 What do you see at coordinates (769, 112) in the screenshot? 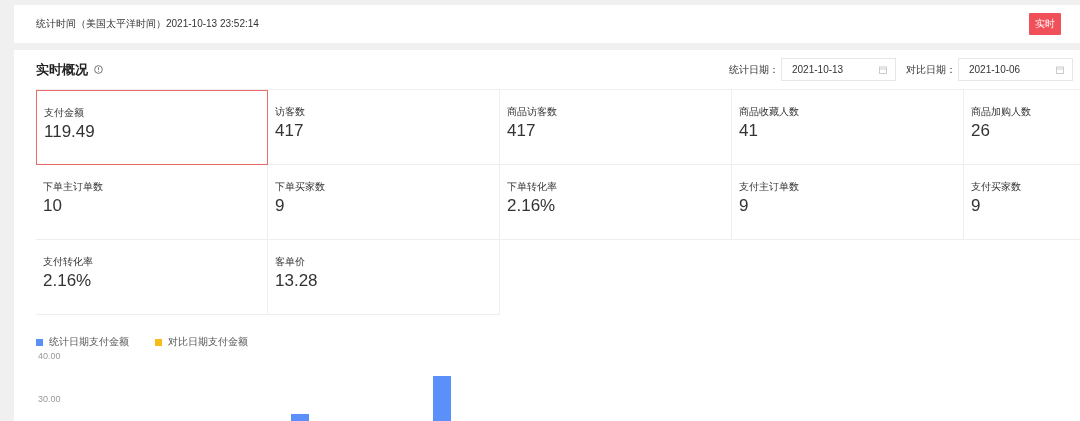
I see `metric-label: 商品收藏人数` at bounding box center [769, 112].